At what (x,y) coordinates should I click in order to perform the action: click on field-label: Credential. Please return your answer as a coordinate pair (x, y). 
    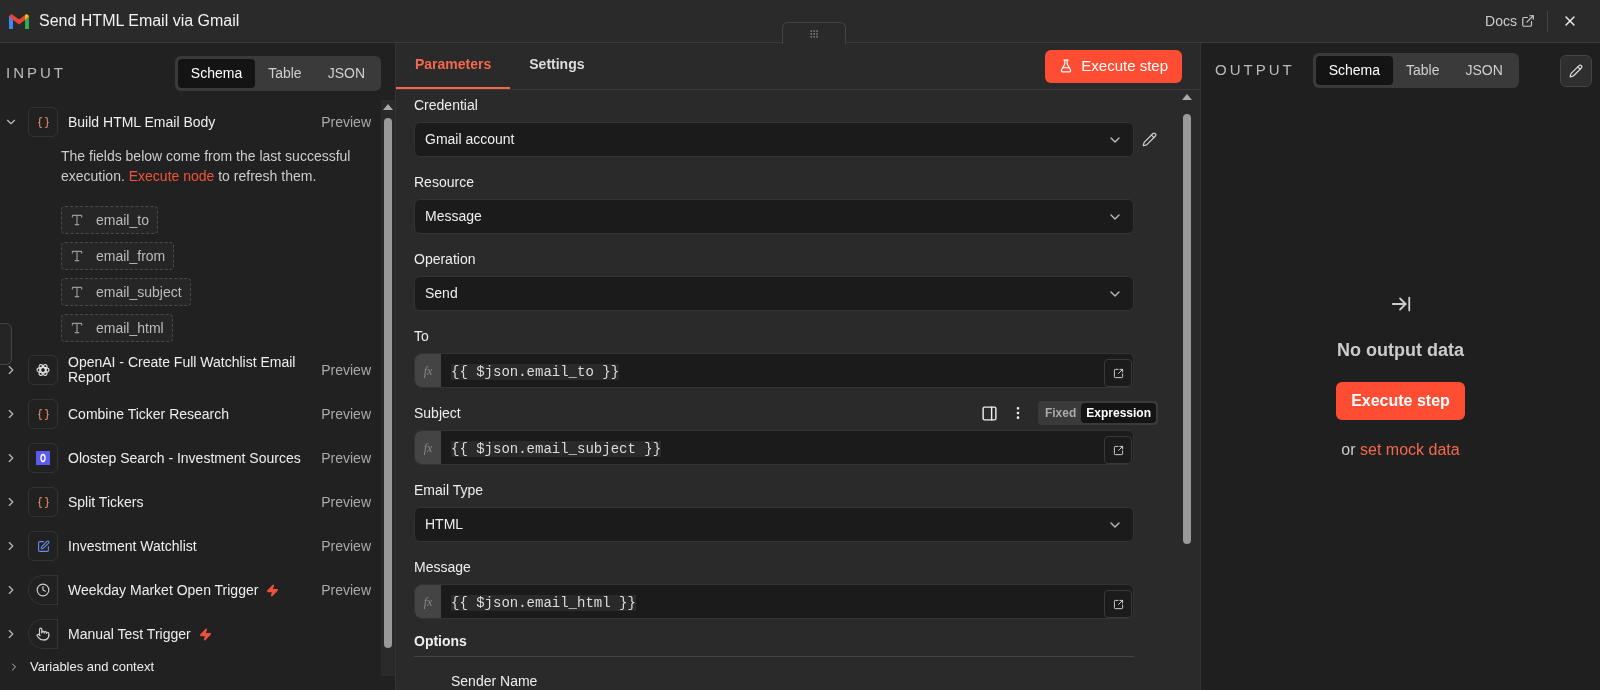
    Looking at the image, I should click on (446, 105).